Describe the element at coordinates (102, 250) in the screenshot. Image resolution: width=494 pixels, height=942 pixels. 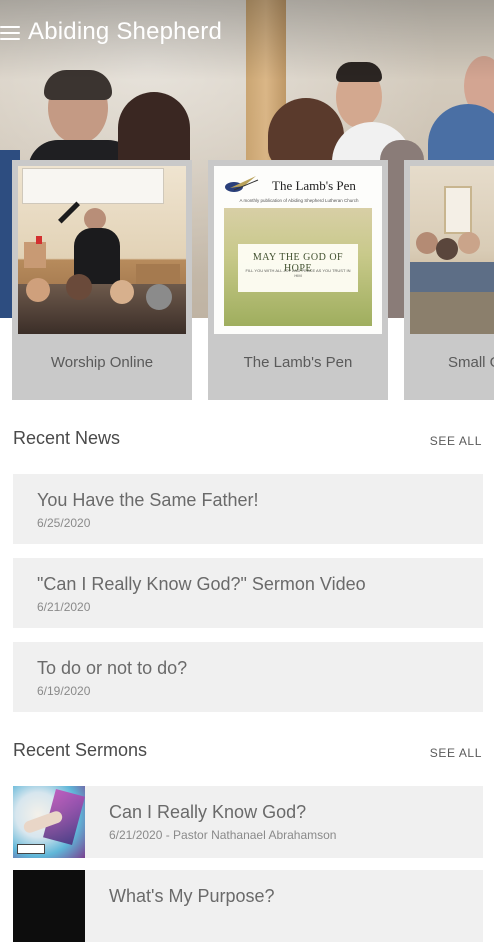
I see `worship-online-image` at that location.